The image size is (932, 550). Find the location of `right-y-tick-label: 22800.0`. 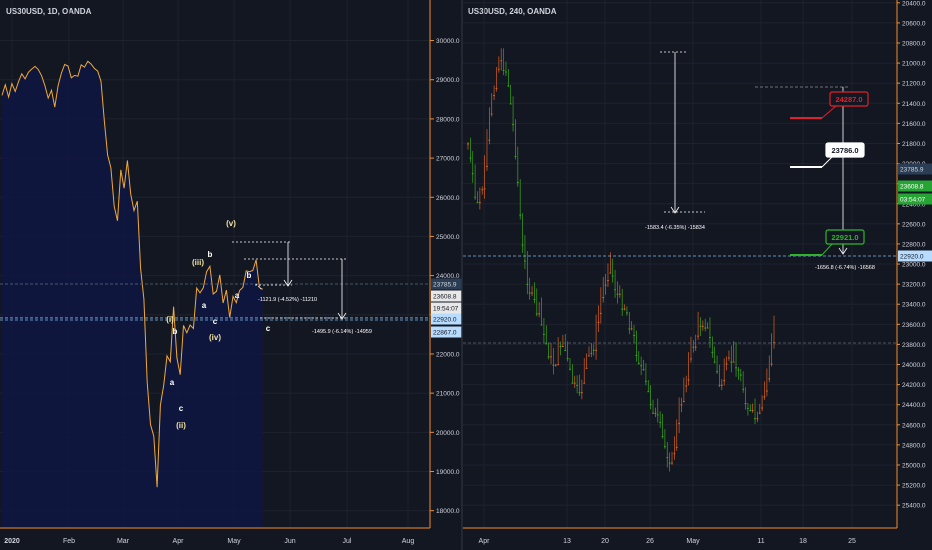

right-y-tick-label: 22800.0 is located at coordinates (914, 244).